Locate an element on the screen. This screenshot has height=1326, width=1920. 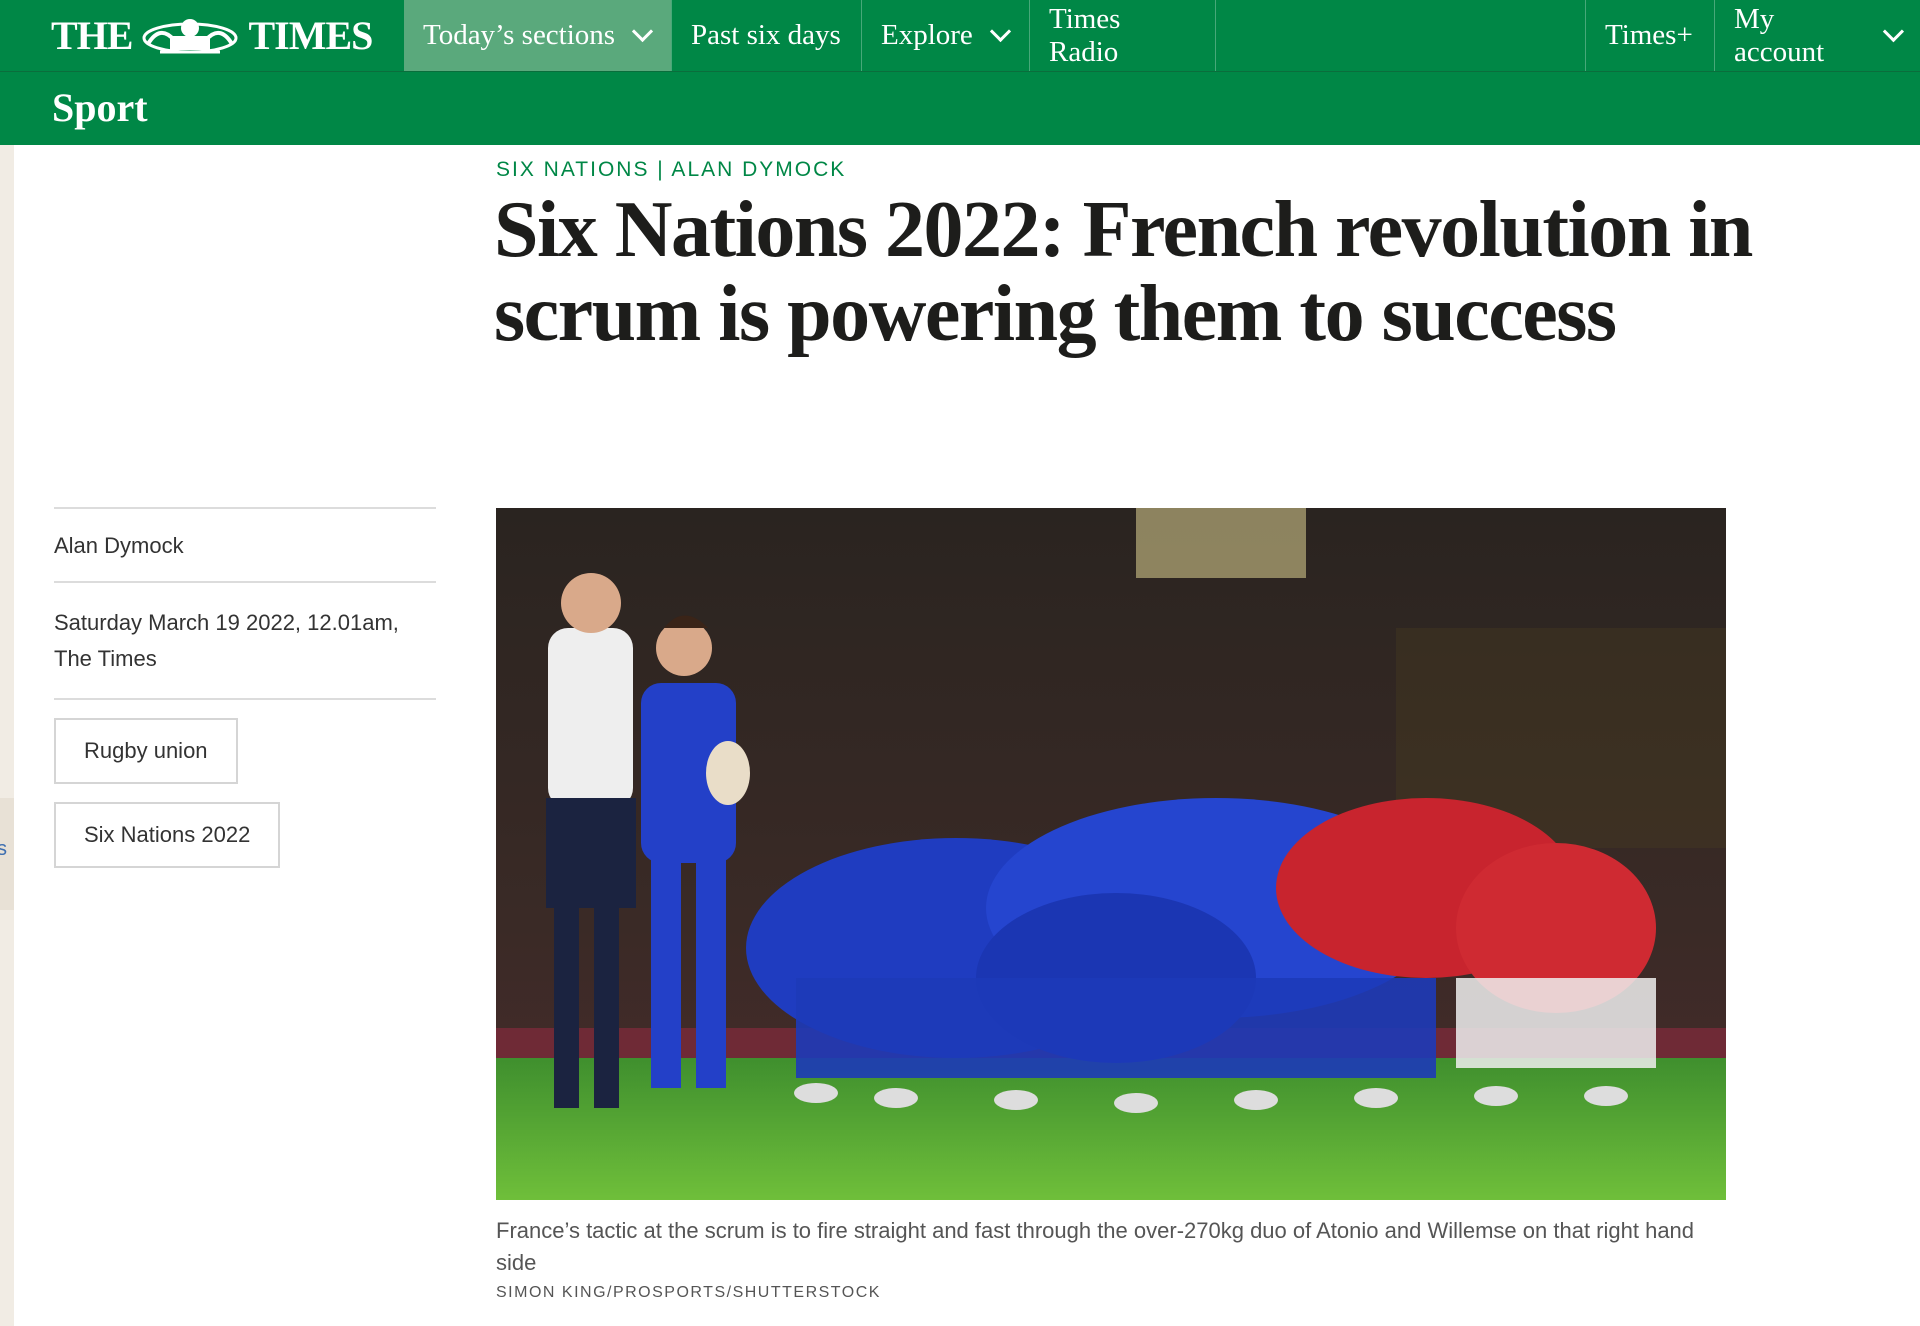
side-panel-glyph: s is located at coordinates (3, 849).